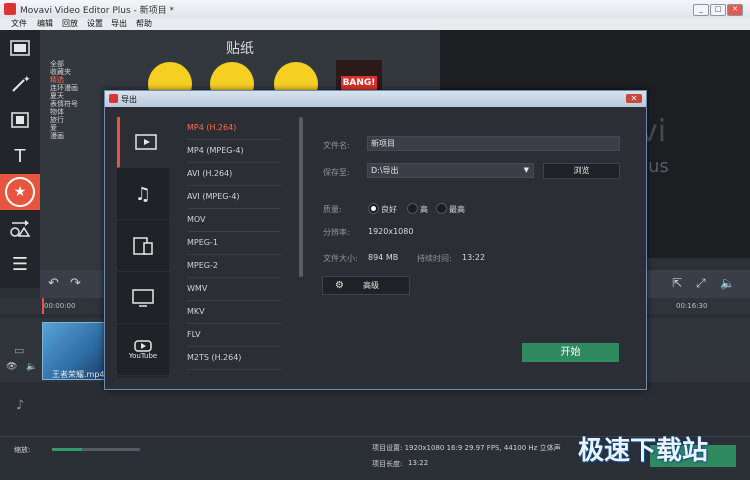  I want to click on category-item: 全部, so click(89, 64).